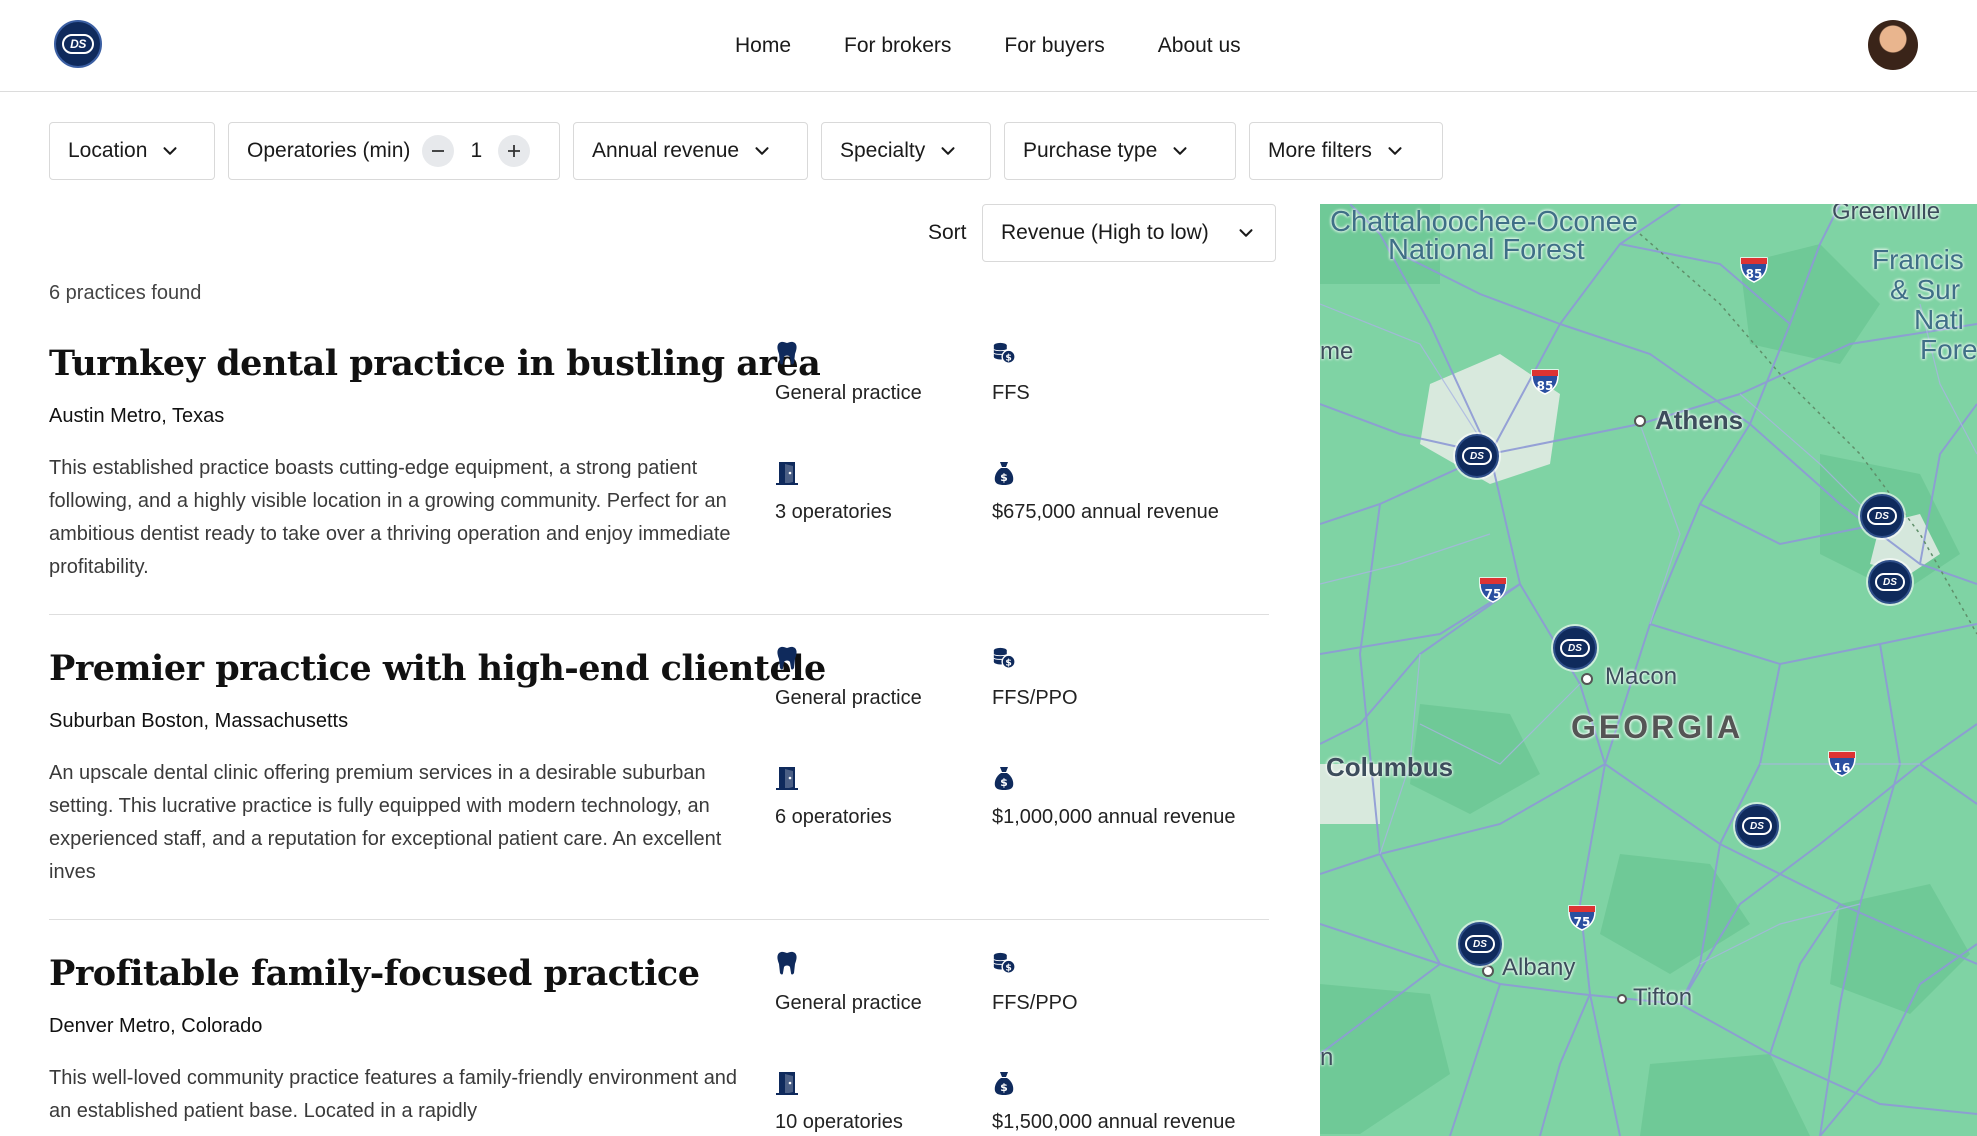  What do you see at coordinates (1105, 512) in the screenshot?
I see `listing-revenue: $675,000 annual revenue` at bounding box center [1105, 512].